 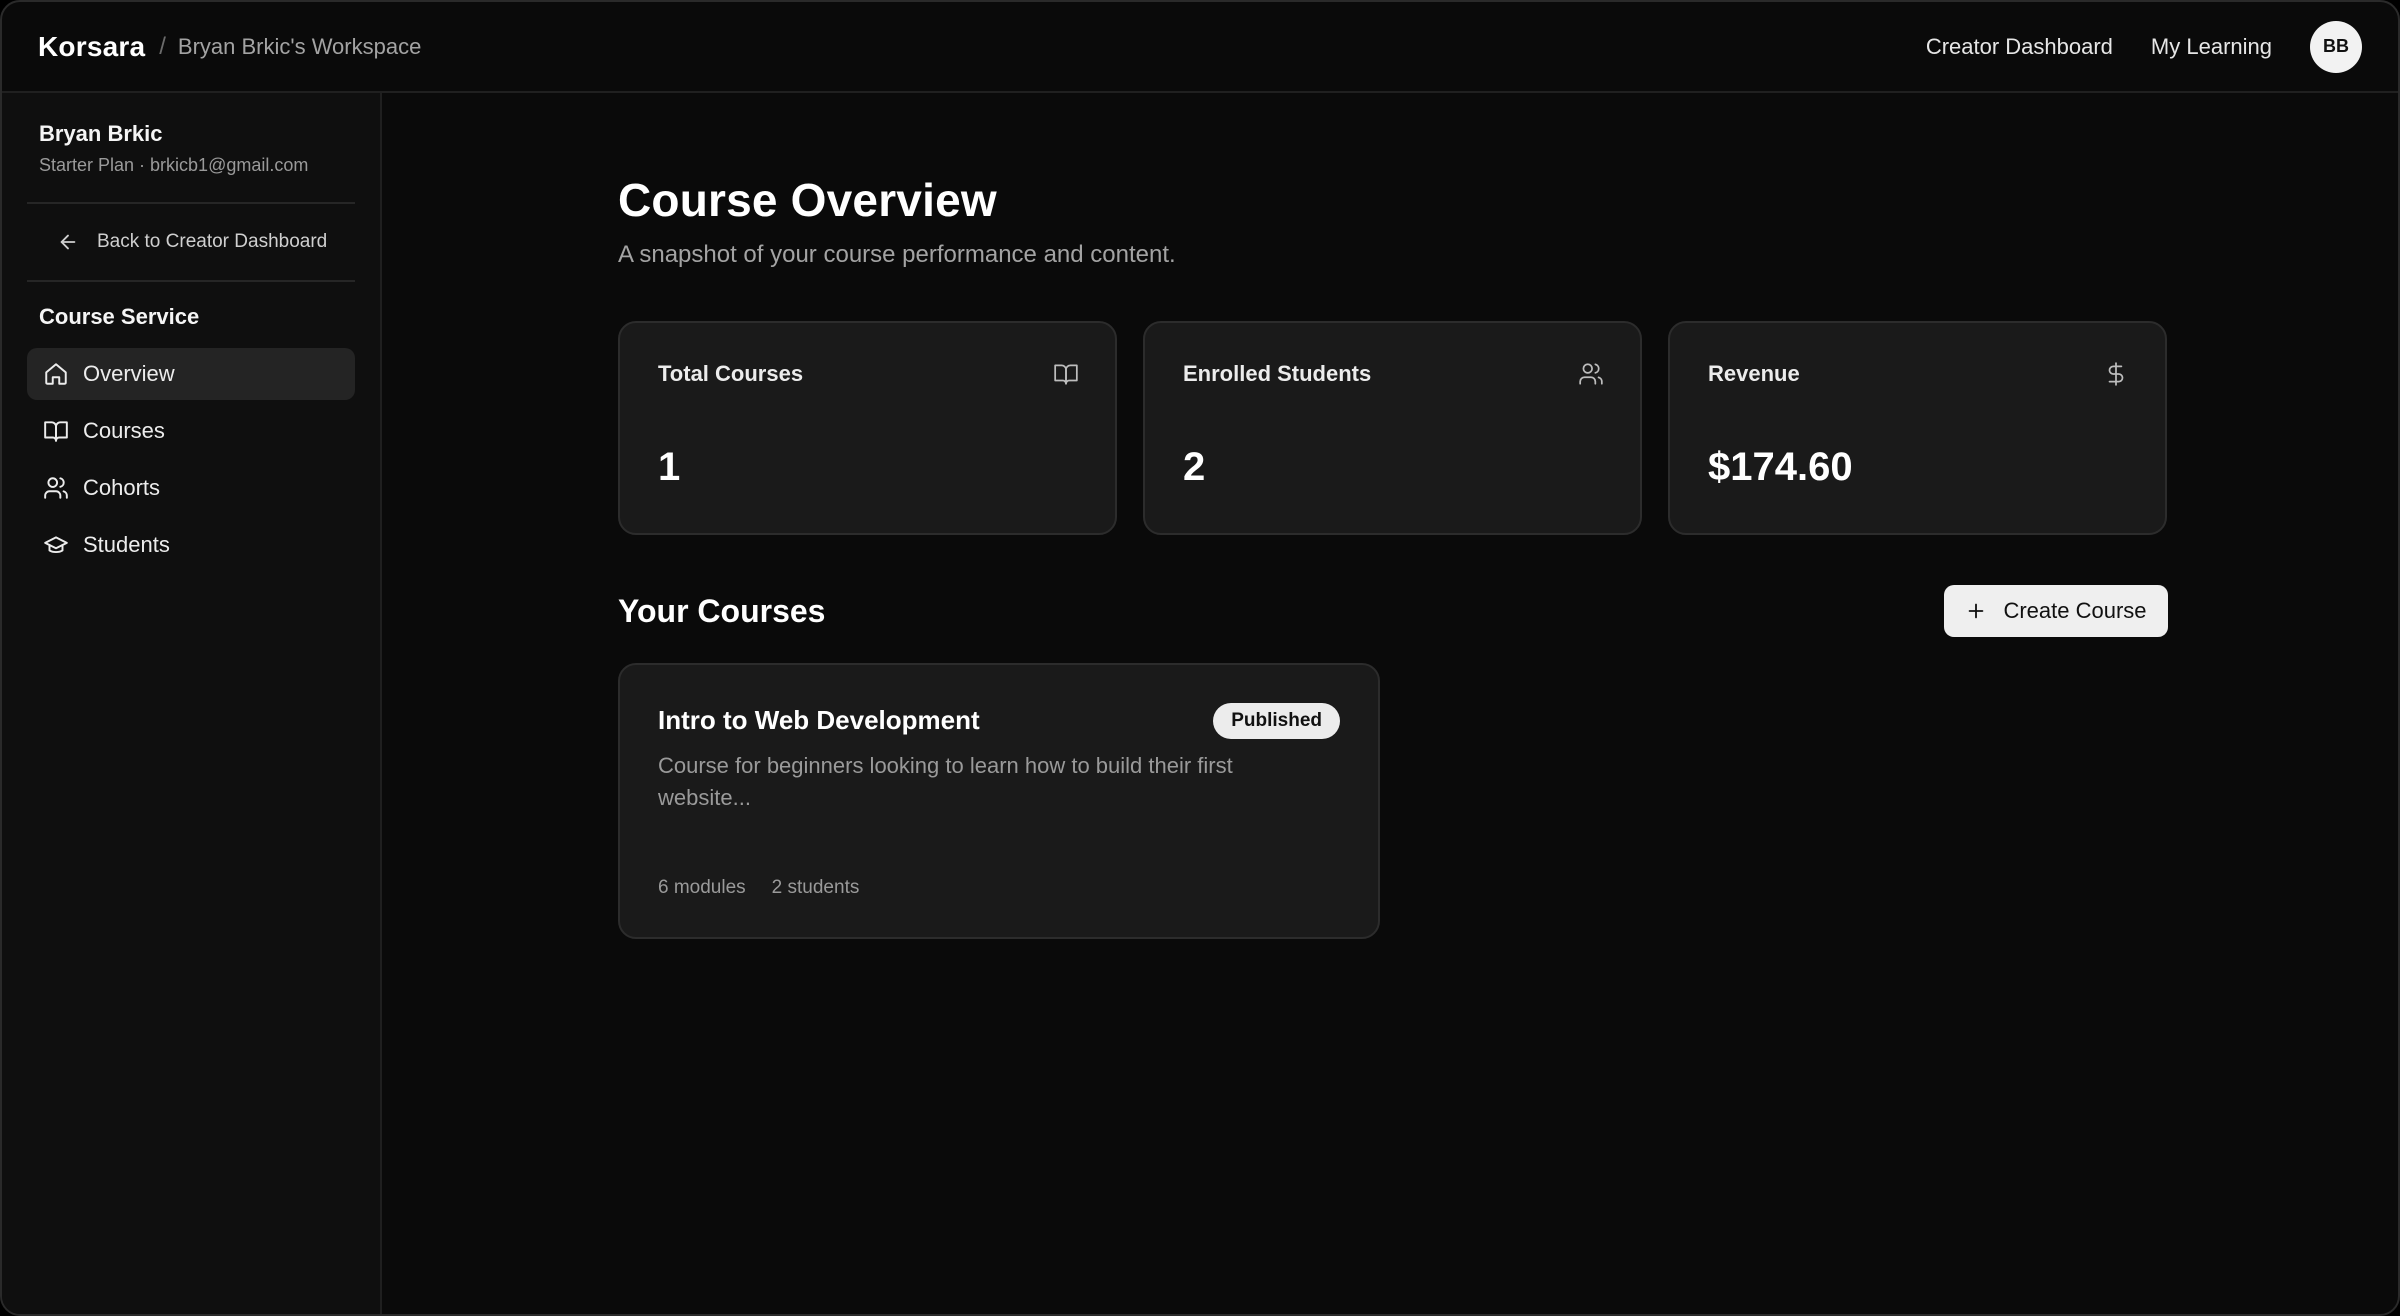 What do you see at coordinates (2019, 47) in the screenshot?
I see `creator-dashboard-link: Creator Dashboard` at bounding box center [2019, 47].